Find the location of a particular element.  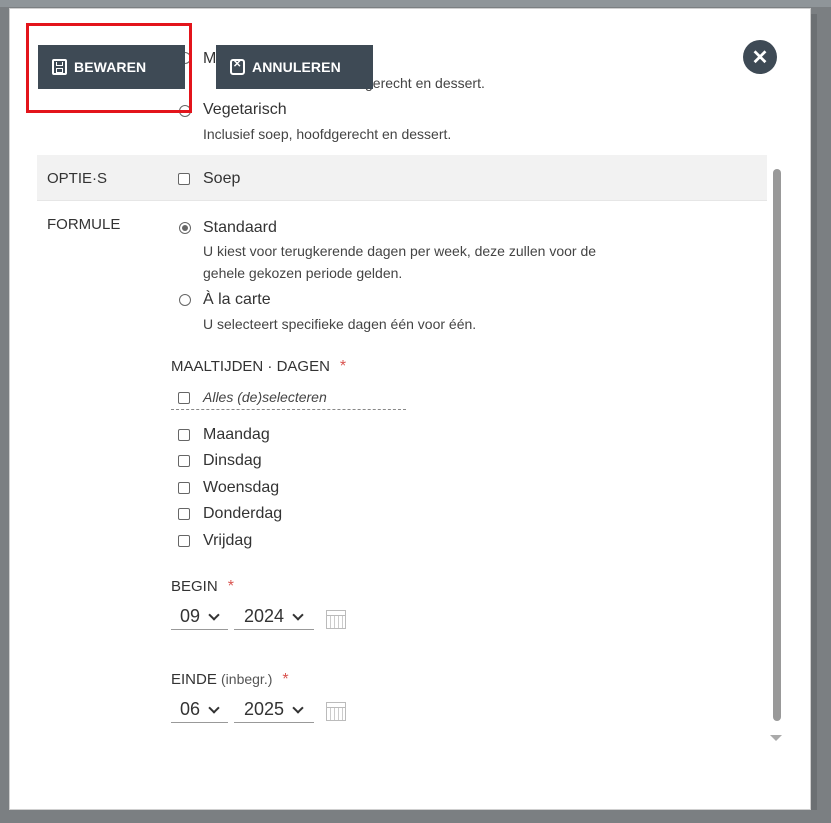

close-icon: ✕ is located at coordinates (760, 57).